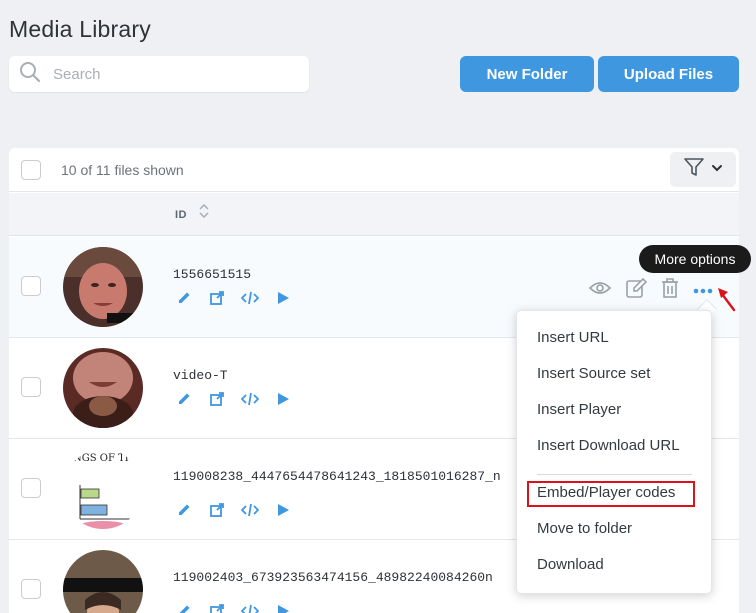  I want to click on menu-item-insert-player: Insert Player, so click(579, 409).